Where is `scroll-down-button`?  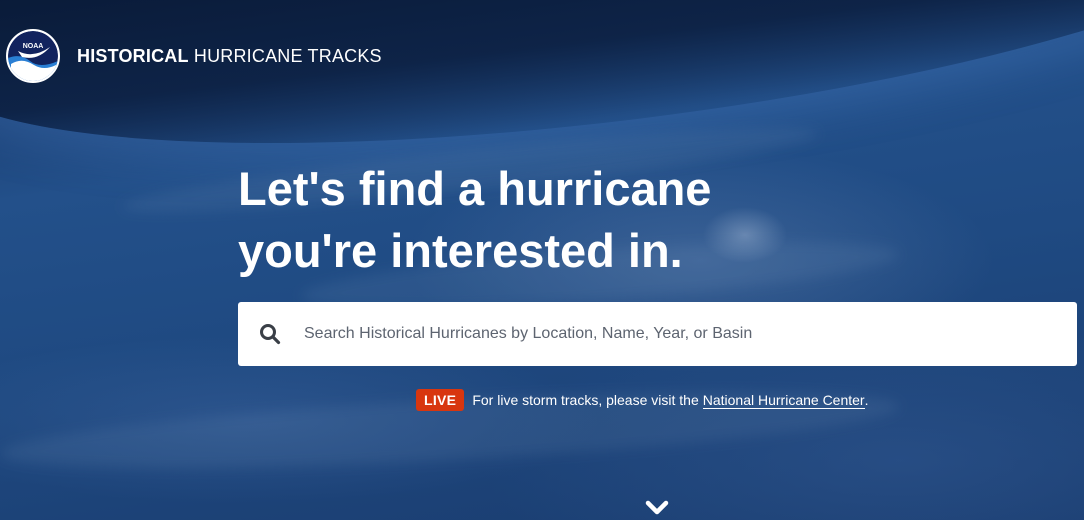
scroll-down-button is located at coordinates (657, 508).